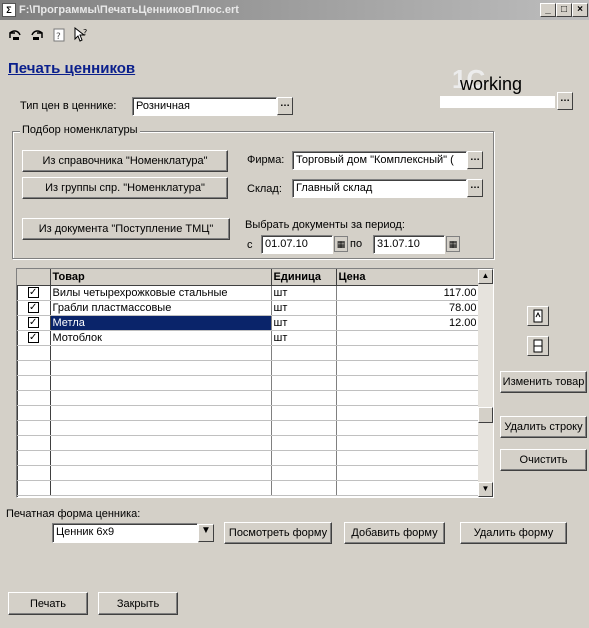 Image resolution: width=589 pixels, height=628 pixels. What do you see at coordinates (297, 244) in the screenshot?
I see `period-from-field: 01.07.10` at bounding box center [297, 244].